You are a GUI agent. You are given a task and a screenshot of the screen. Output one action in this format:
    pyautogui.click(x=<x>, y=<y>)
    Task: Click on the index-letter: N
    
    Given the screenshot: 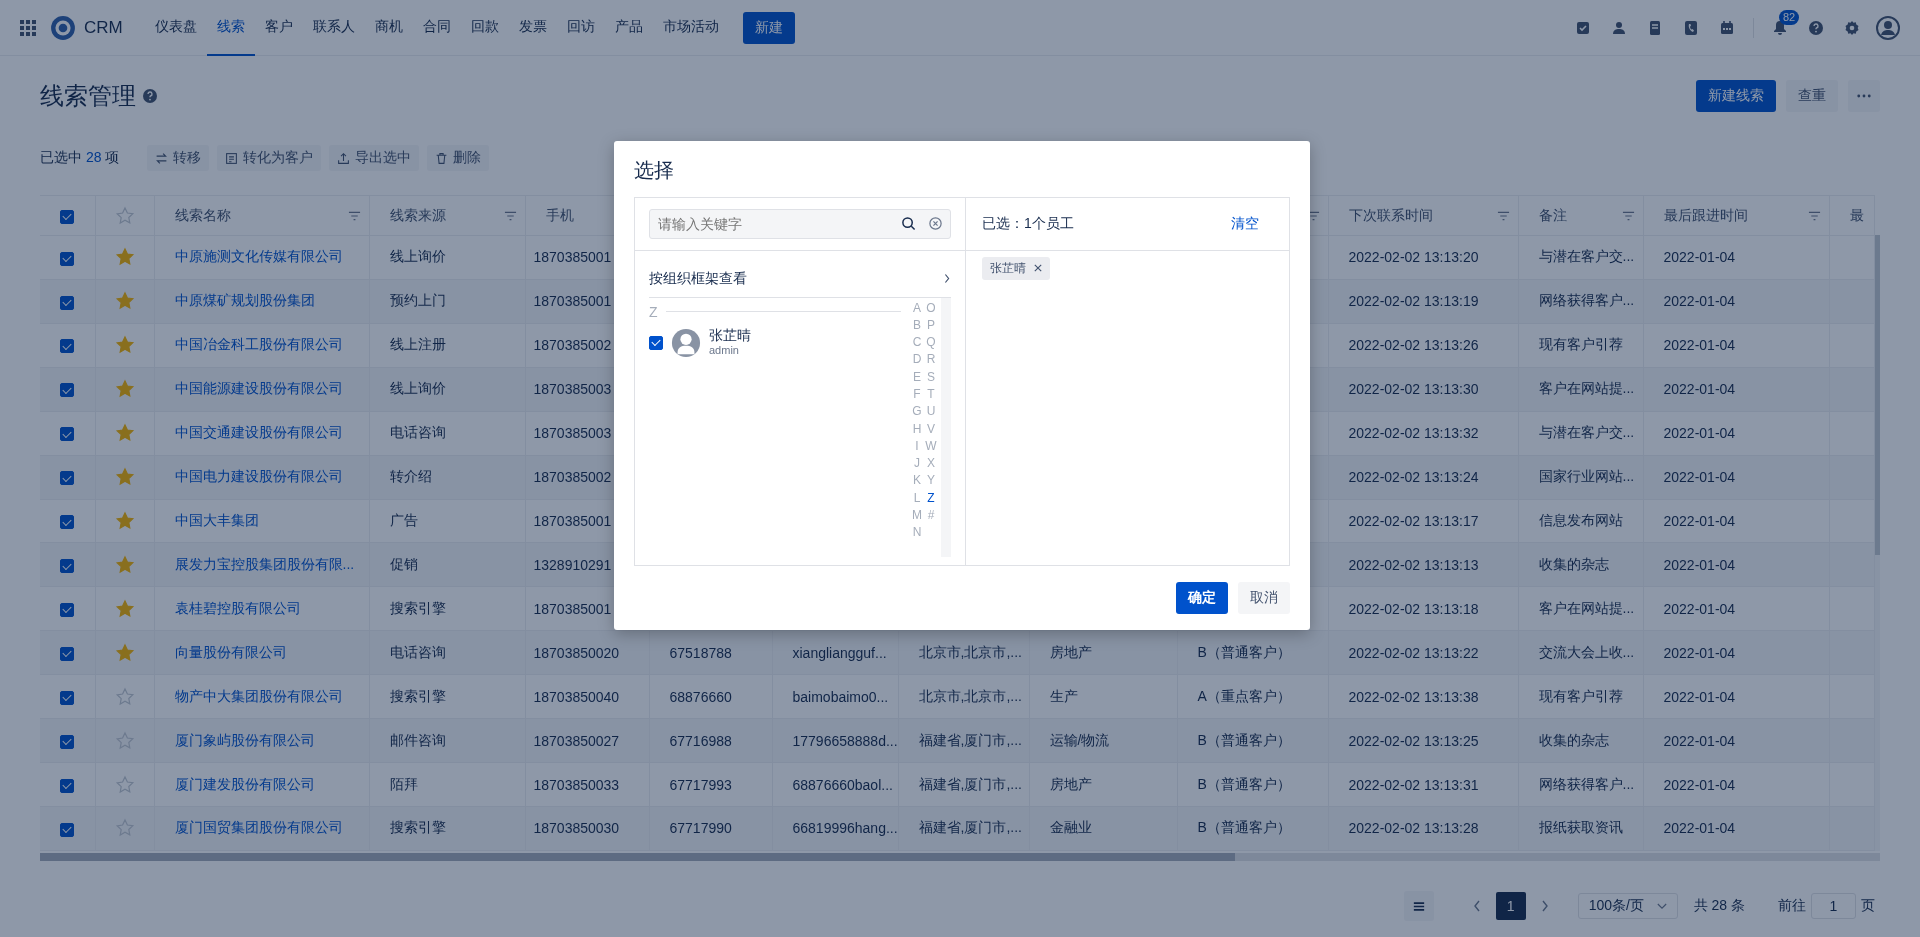 What is the action you would take?
    pyautogui.click(x=917, y=534)
    